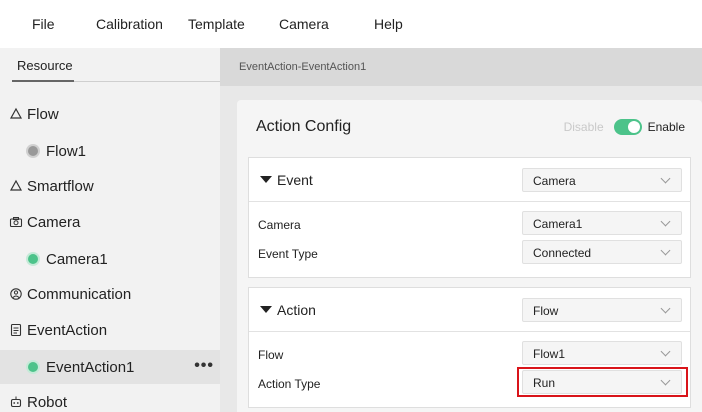 This screenshot has height=412, width=702. I want to click on communication-icon, so click(16, 294).